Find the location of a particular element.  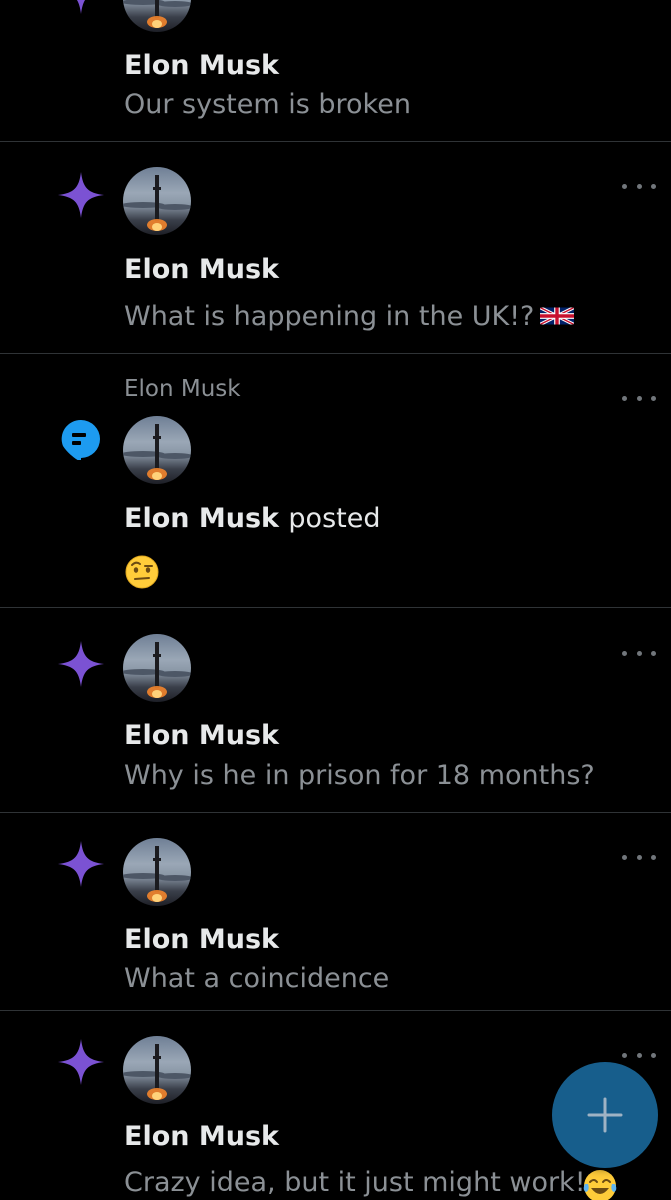

social-context: Elon Musk is located at coordinates (182, 389).